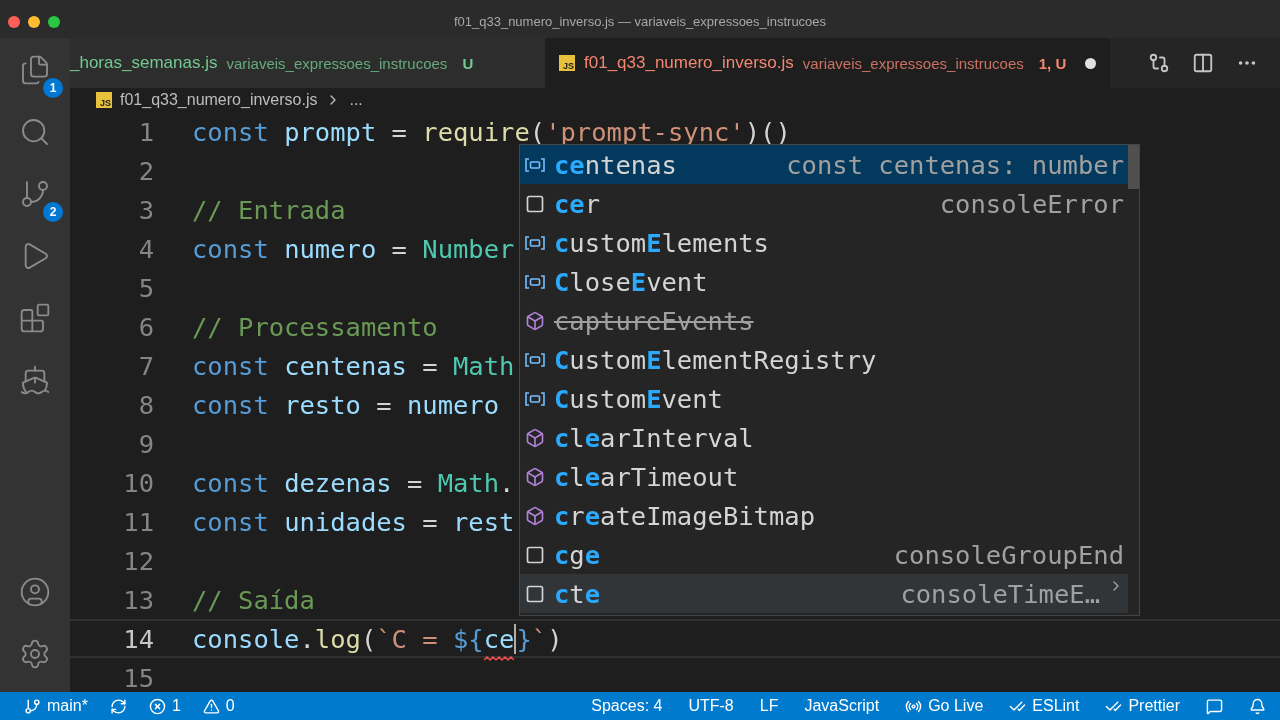 This screenshot has height=720, width=1280. I want to click on badge: 2, so click(53, 212).